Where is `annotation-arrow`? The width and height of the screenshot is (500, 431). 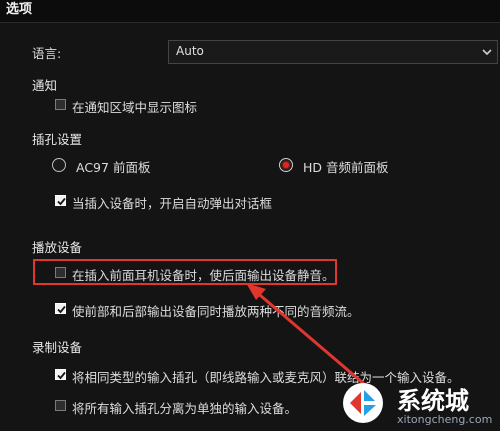
annotation-arrow is located at coordinates (309, 337).